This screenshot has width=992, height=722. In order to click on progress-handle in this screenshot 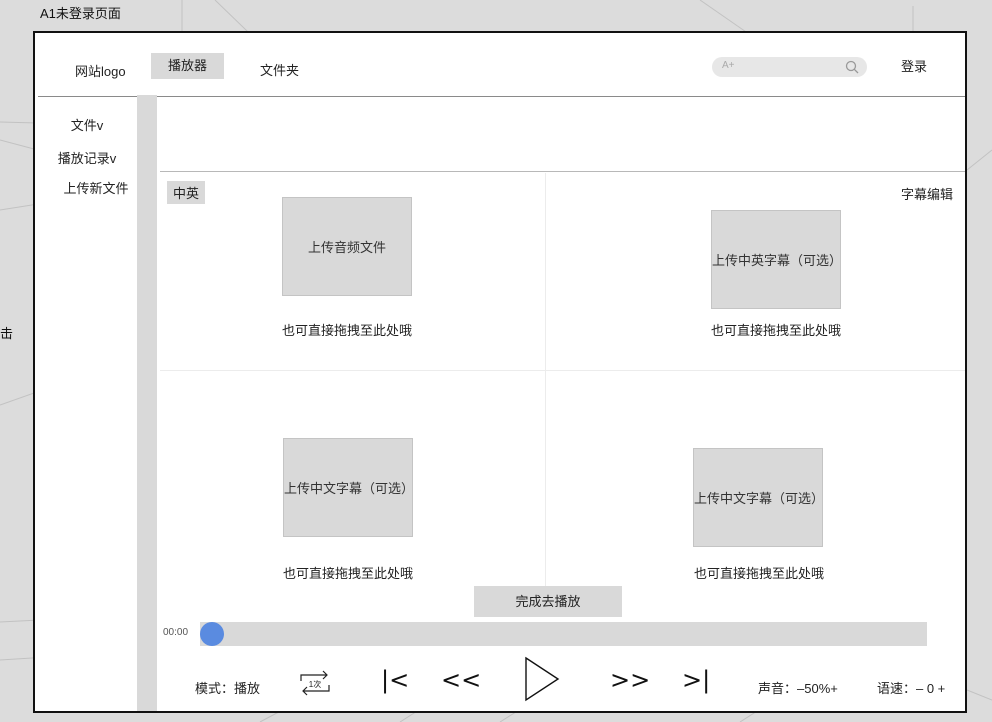, I will do `click(212, 634)`.